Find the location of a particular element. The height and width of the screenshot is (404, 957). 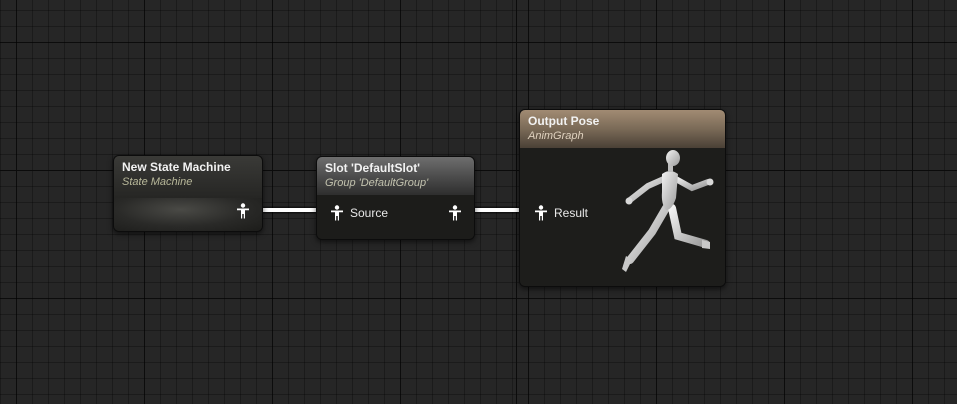

slot-node-header: Slot 'DefaultSlot' Group 'DefaultGroup' is located at coordinates (395, 176).